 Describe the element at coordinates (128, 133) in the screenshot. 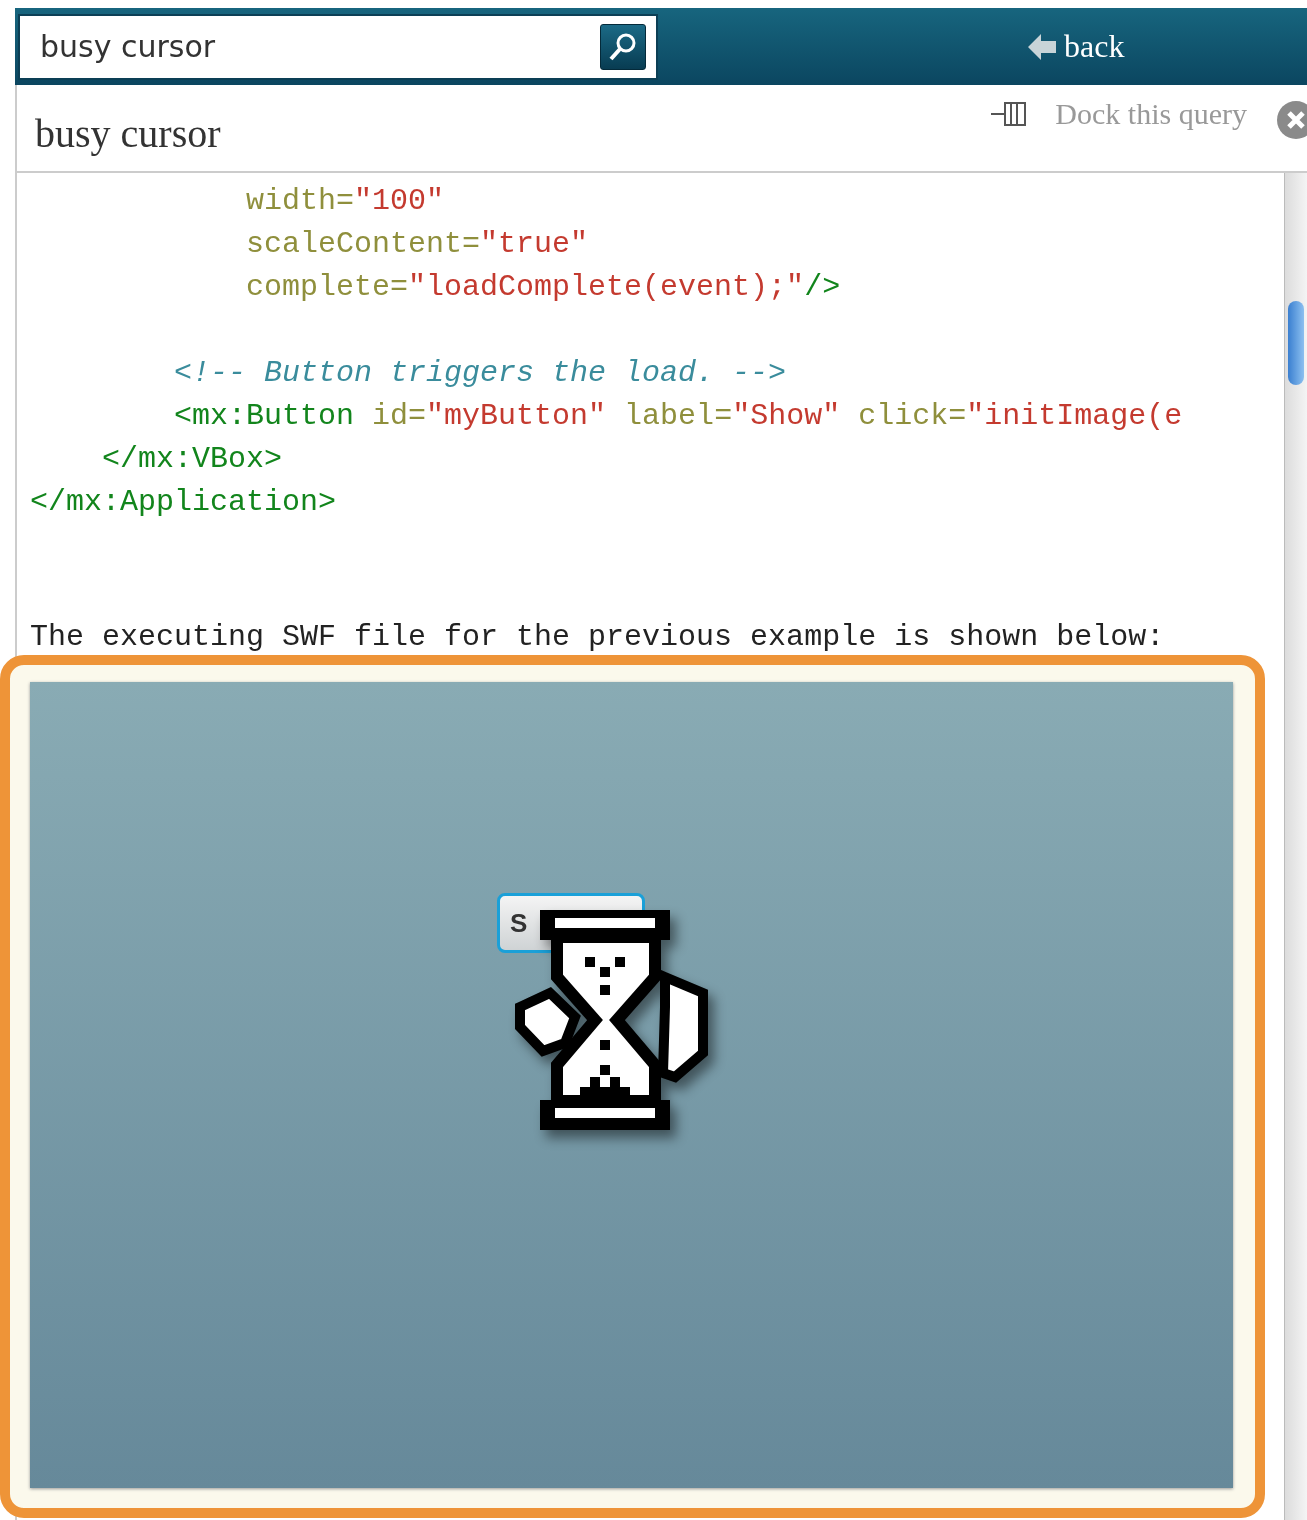

I see `query-title: busy cursor` at that location.